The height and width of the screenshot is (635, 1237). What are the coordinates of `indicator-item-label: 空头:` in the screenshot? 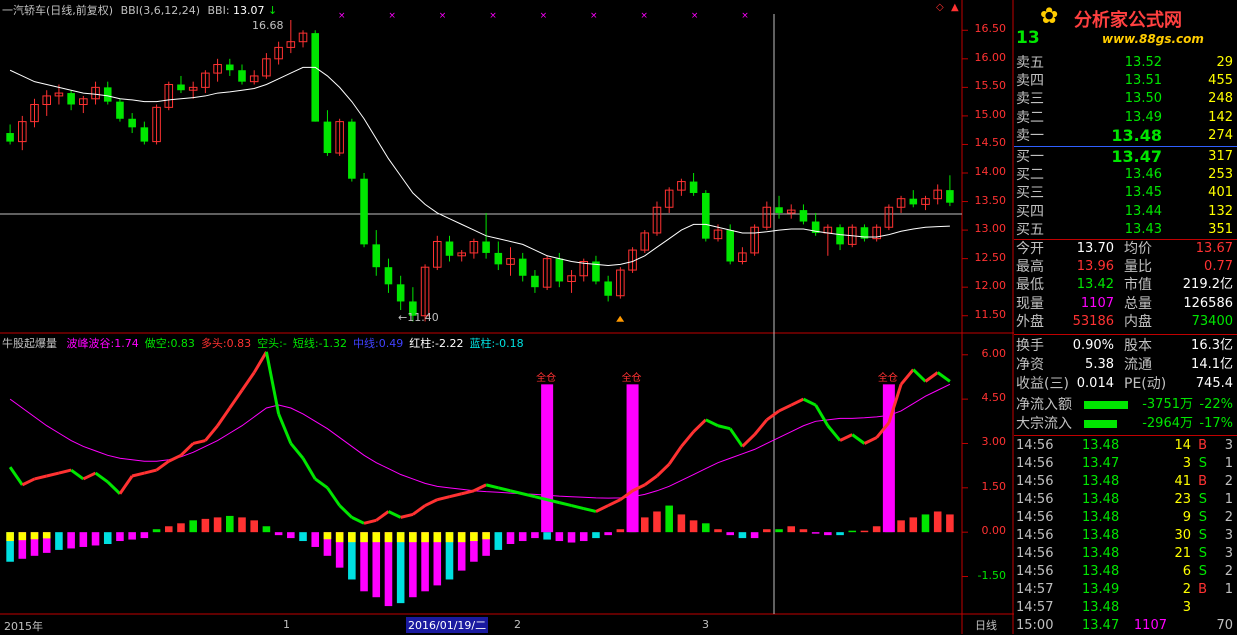 It's located at (270, 343).